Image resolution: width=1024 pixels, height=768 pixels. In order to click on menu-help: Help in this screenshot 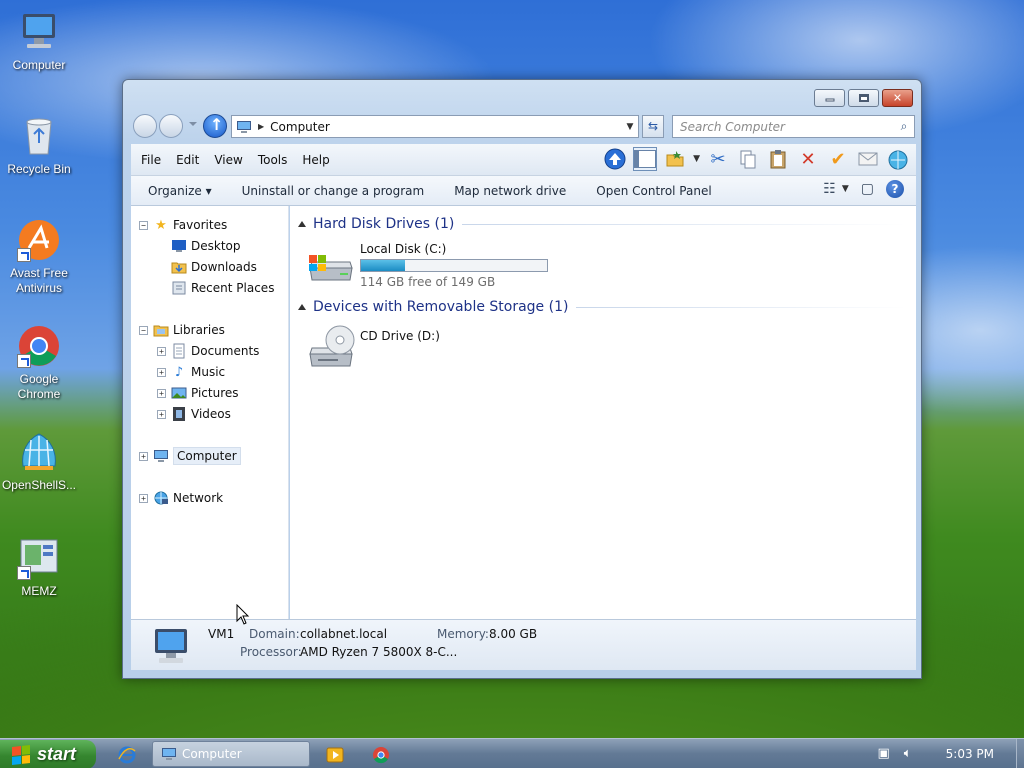, I will do `click(315, 160)`.